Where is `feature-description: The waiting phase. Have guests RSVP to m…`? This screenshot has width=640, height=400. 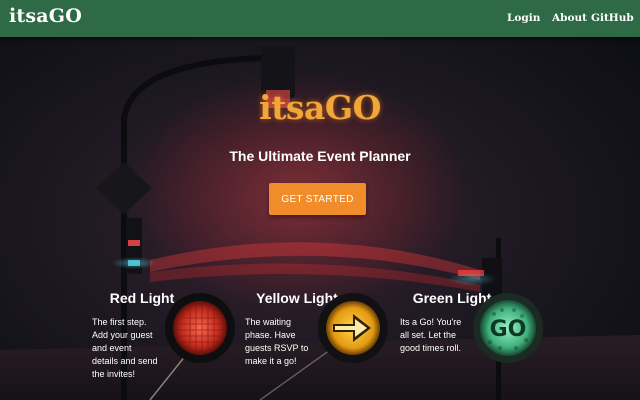 feature-description: The waiting phase. Have guests RSVP to m… is located at coordinates (277, 341).